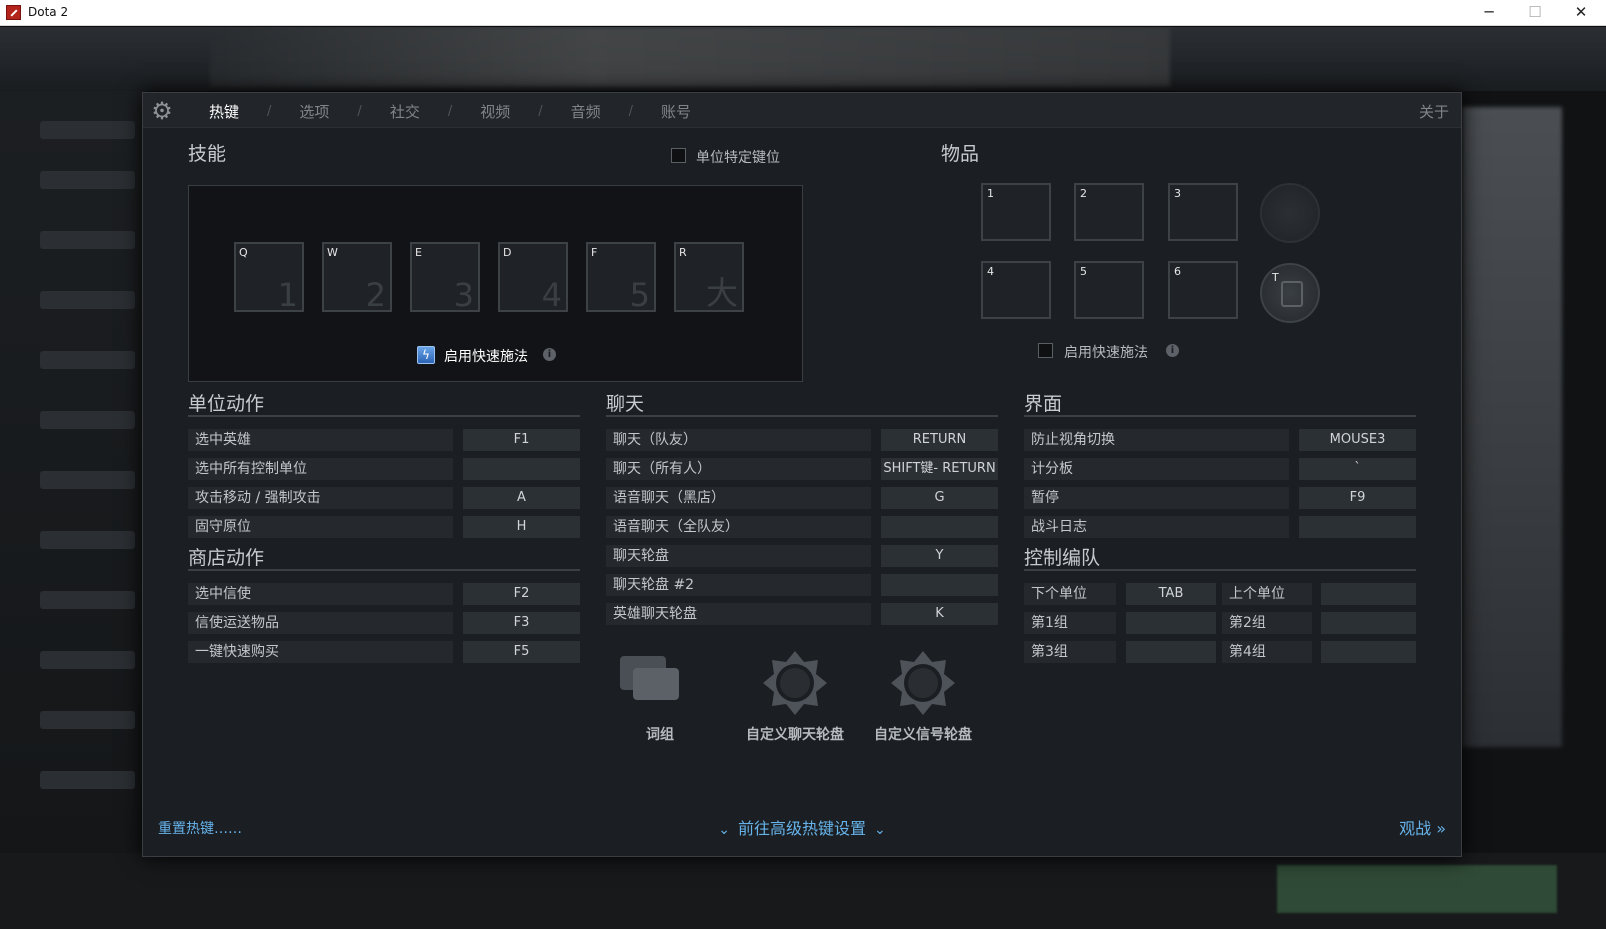  Describe the element at coordinates (678, 155) in the screenshot. I see `unit-specific-checkbox` at that location.